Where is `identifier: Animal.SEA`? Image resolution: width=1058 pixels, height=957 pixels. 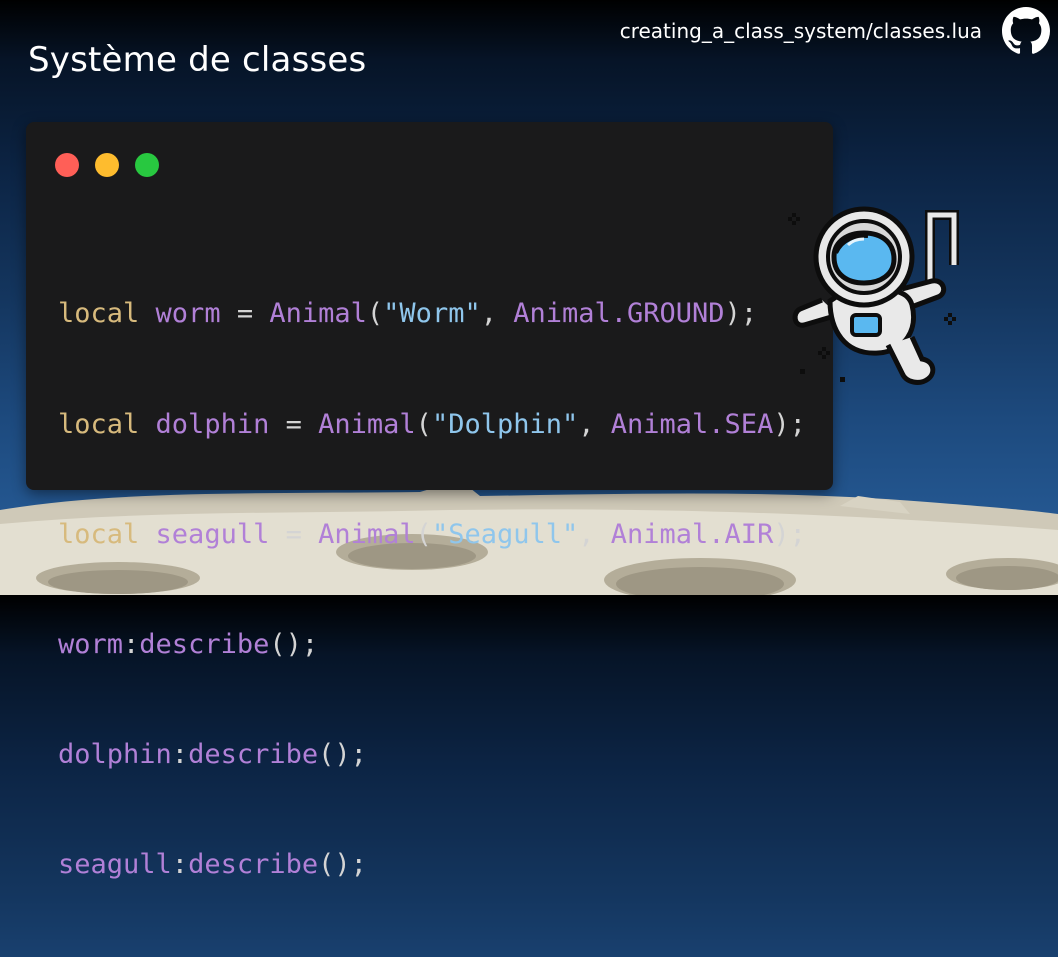
identifier: Animal.SEA is located at coordinates (692, 424).